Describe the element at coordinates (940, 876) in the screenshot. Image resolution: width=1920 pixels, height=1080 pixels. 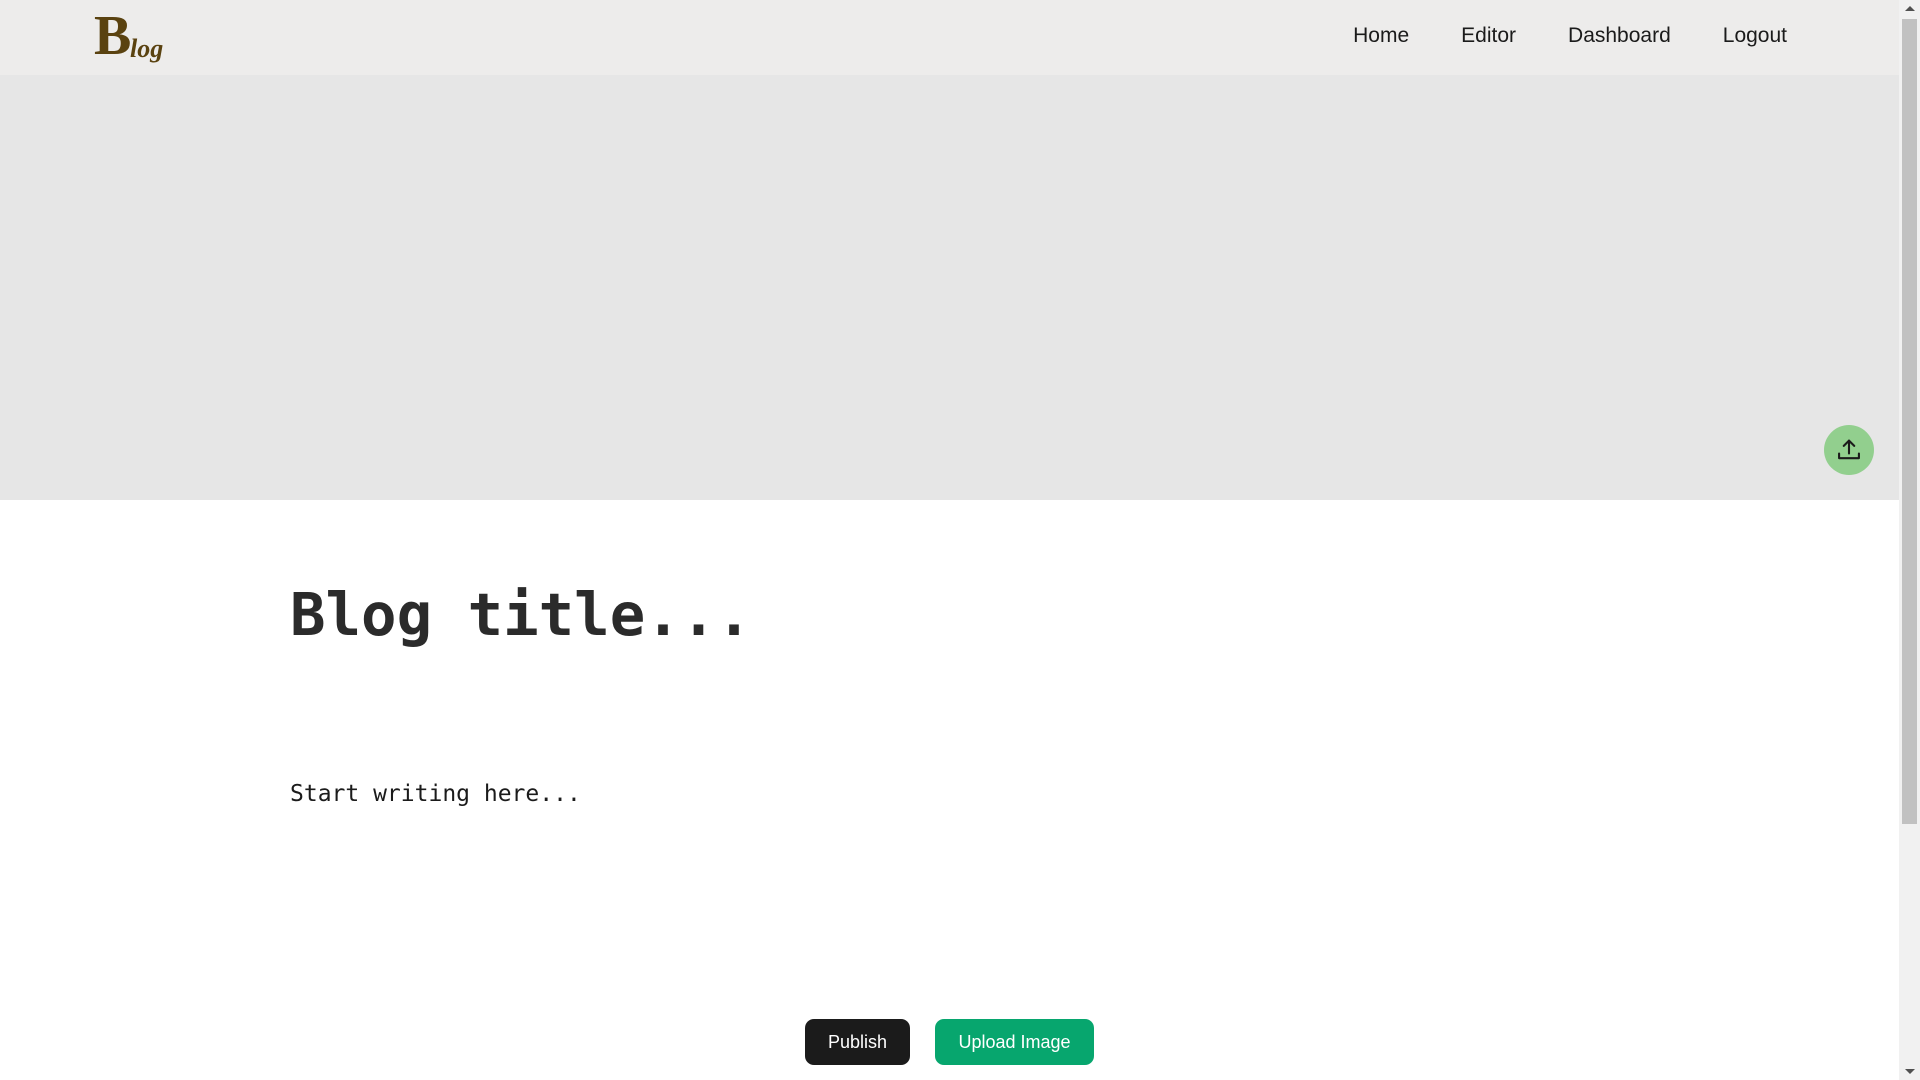
I see `article-textarea` at that location.